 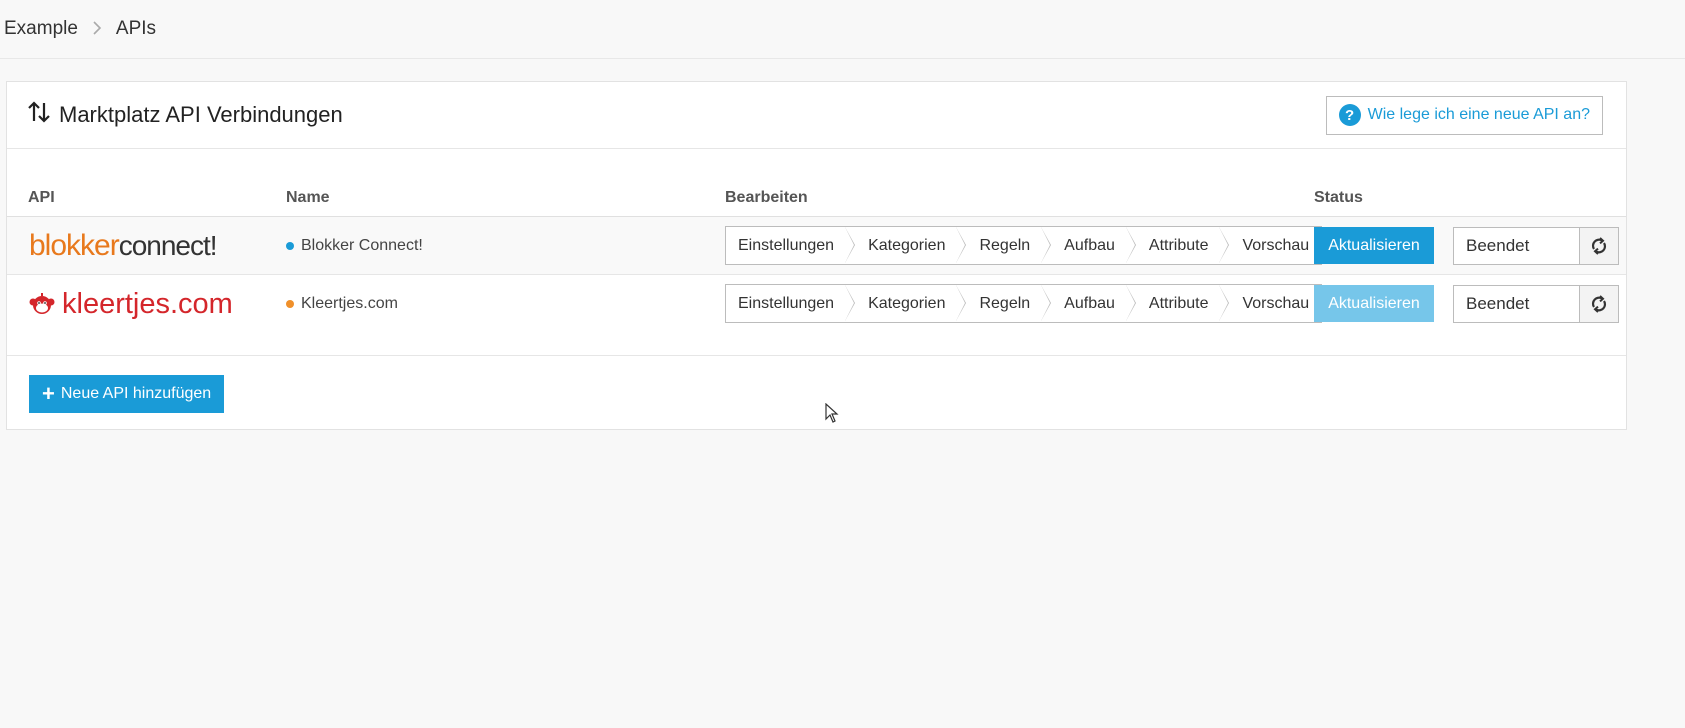 I want to click on panel-footer: + Neue API hinzufügen, so click(x=816, y=392).